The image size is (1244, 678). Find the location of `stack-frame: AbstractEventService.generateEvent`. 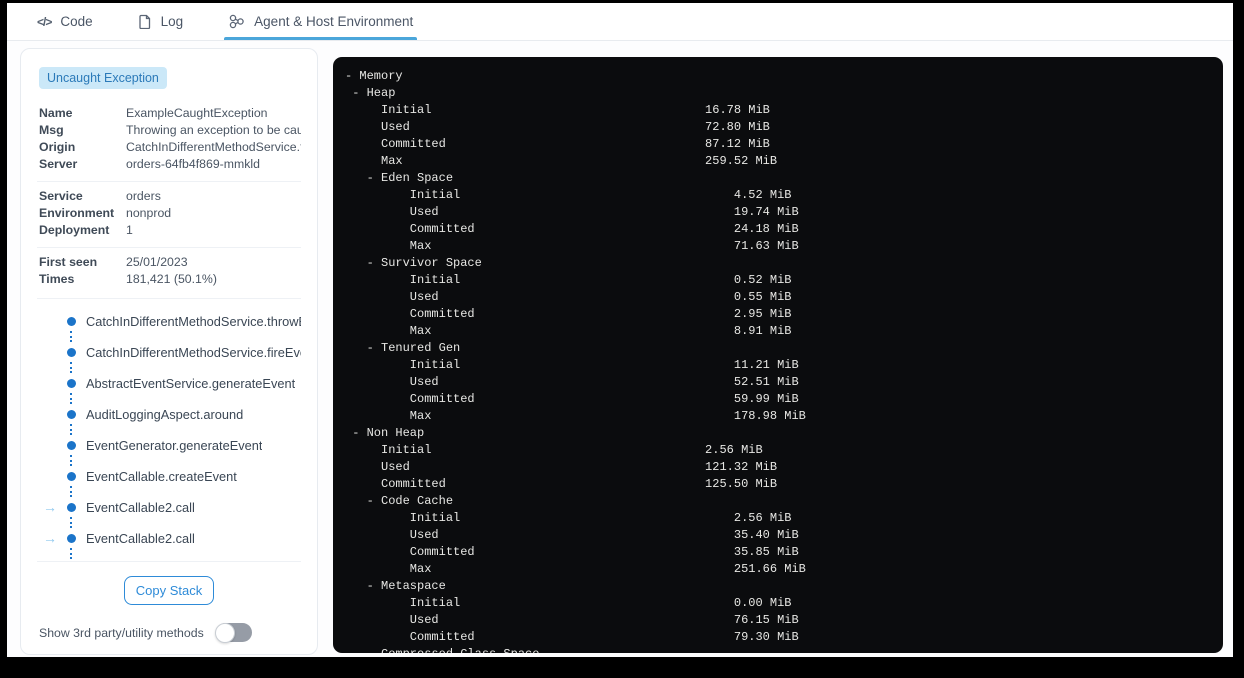

stack-frame: AbstractEventService.generateEvent is located at coordinates (169, 383).